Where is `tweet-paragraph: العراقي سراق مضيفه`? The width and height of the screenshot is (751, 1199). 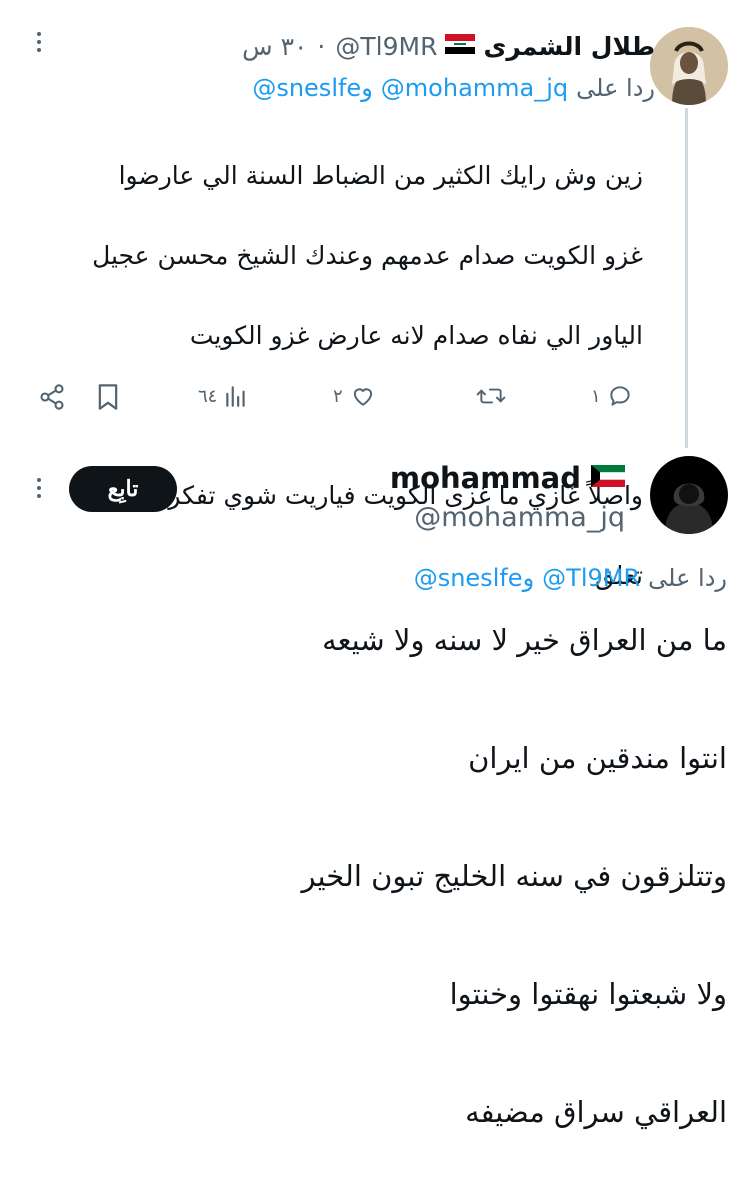 tweet-paragraph: العراقي سراق مضيفه is located at coordinates (596, 1112).